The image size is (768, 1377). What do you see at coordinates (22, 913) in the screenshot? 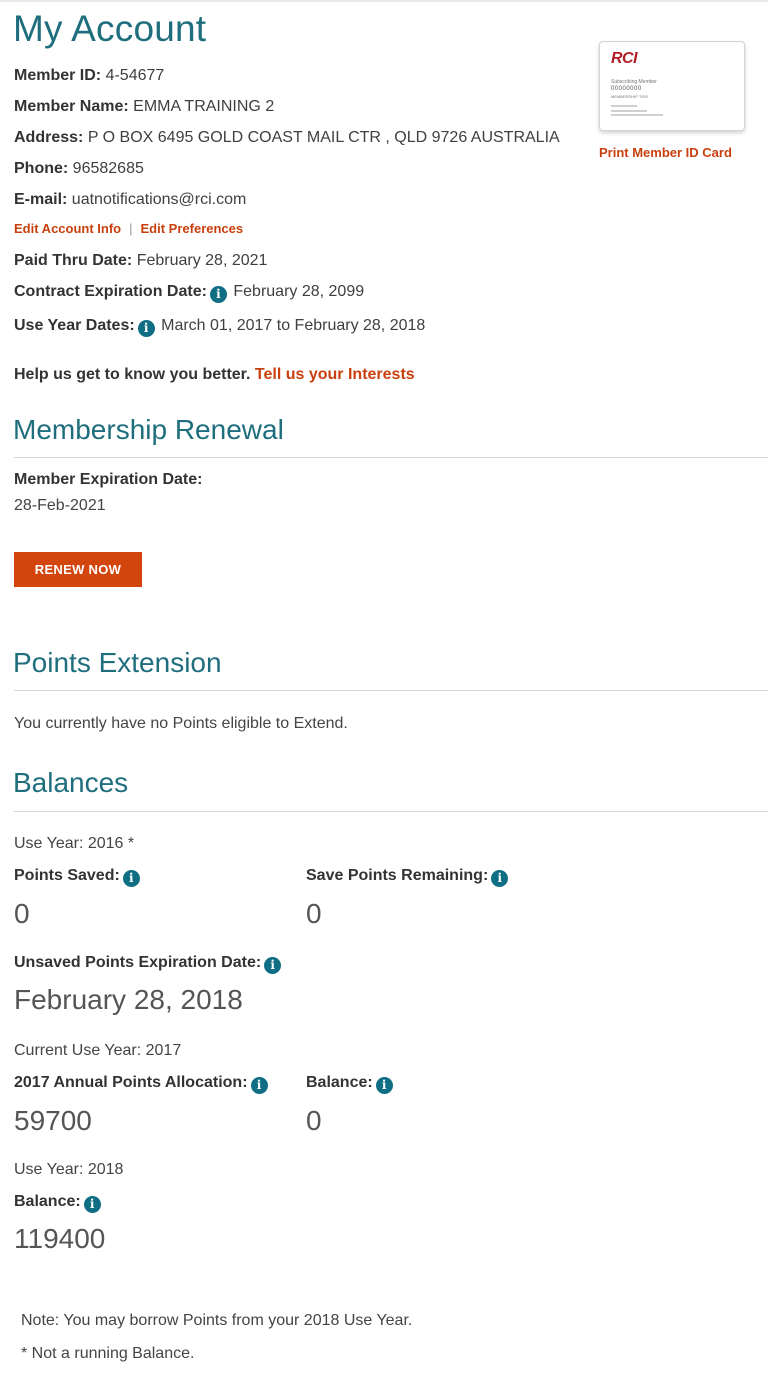
I see `points-saved-value: 0` at bounding box center [22, 913].